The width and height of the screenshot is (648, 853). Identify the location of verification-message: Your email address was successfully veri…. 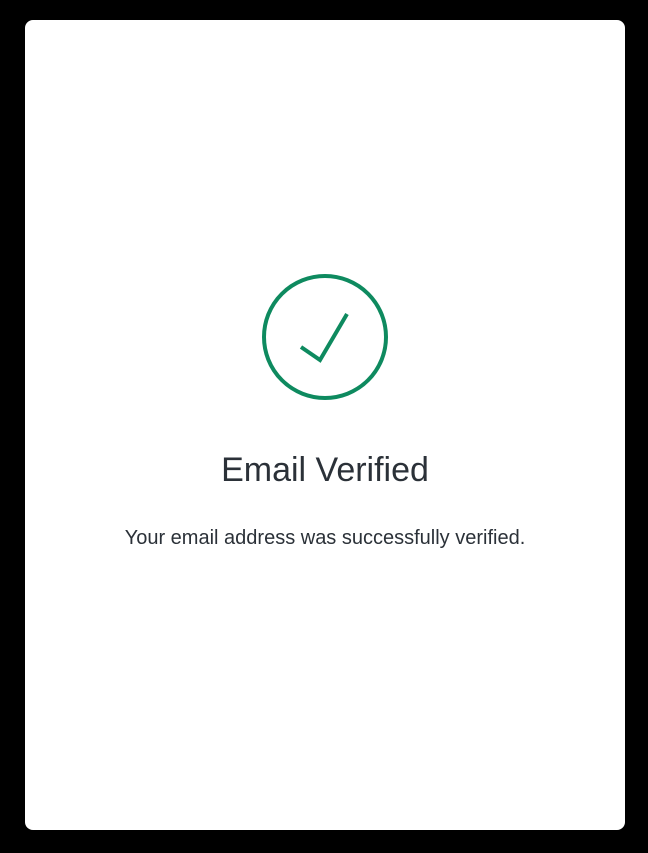
(325, 538).